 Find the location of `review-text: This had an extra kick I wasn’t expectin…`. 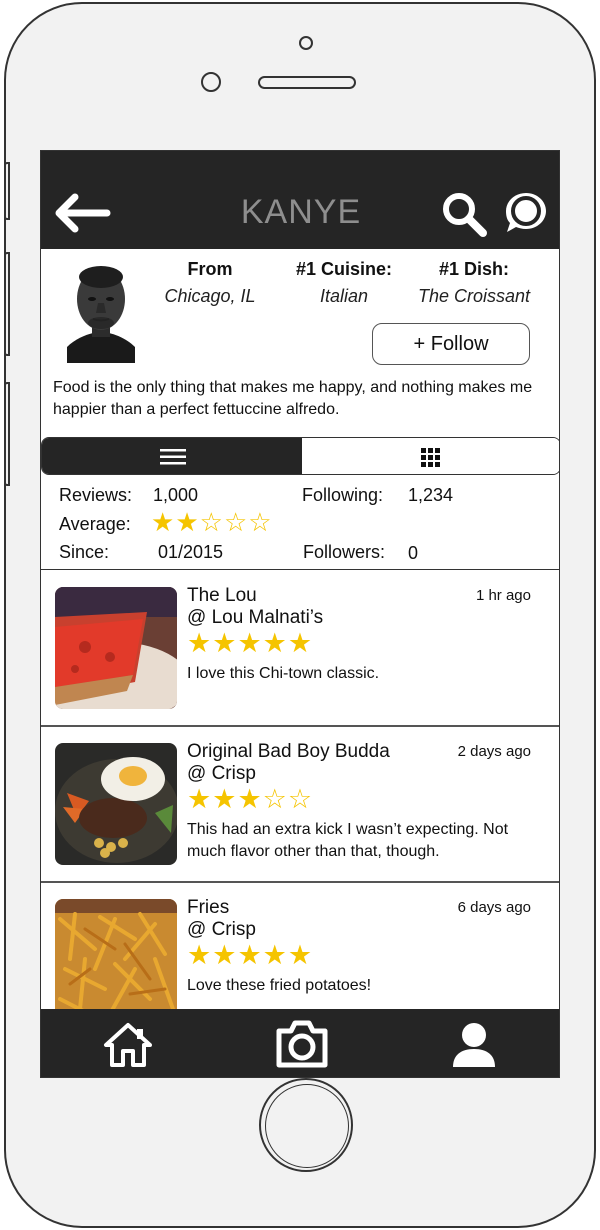

review-text: This had an extra kick I wasn’t expectin… is located at coordinates (348, 840).